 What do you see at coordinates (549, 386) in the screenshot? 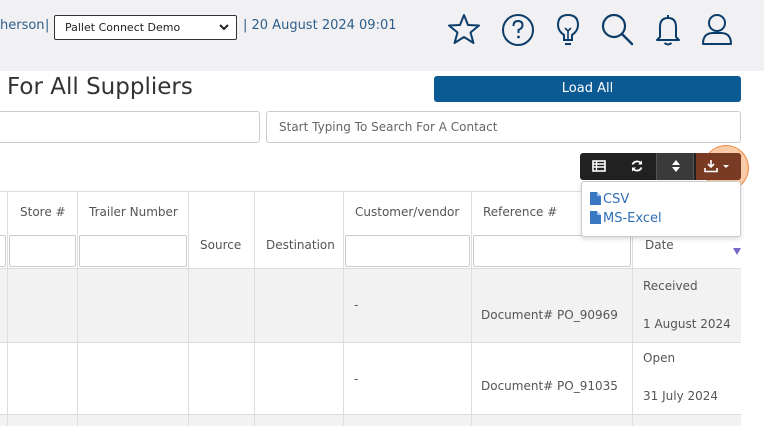
I see `cell-reference: Document# PO_91035` at bounding box center [549, 386].